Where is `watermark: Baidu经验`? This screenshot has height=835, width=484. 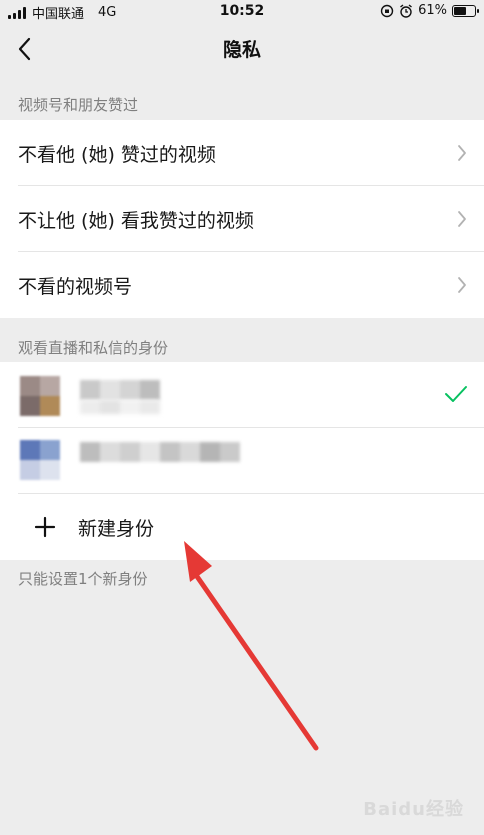
watermark: Baidu经验 is located at coordinates (413, 809).